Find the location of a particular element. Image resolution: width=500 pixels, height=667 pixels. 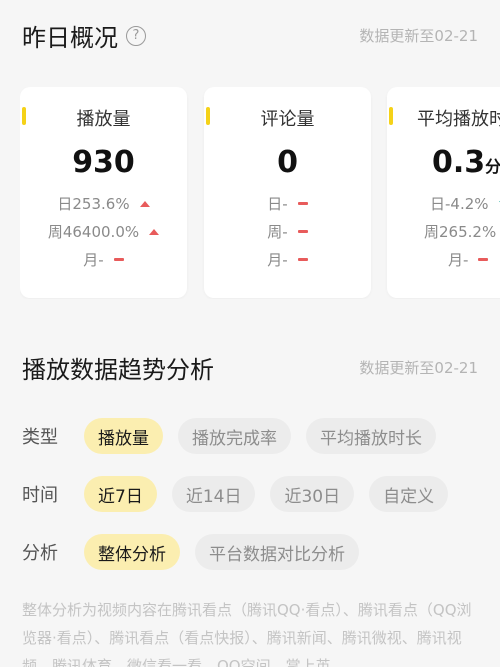

card-value-number: 0 is located at coordinates (287, 162).